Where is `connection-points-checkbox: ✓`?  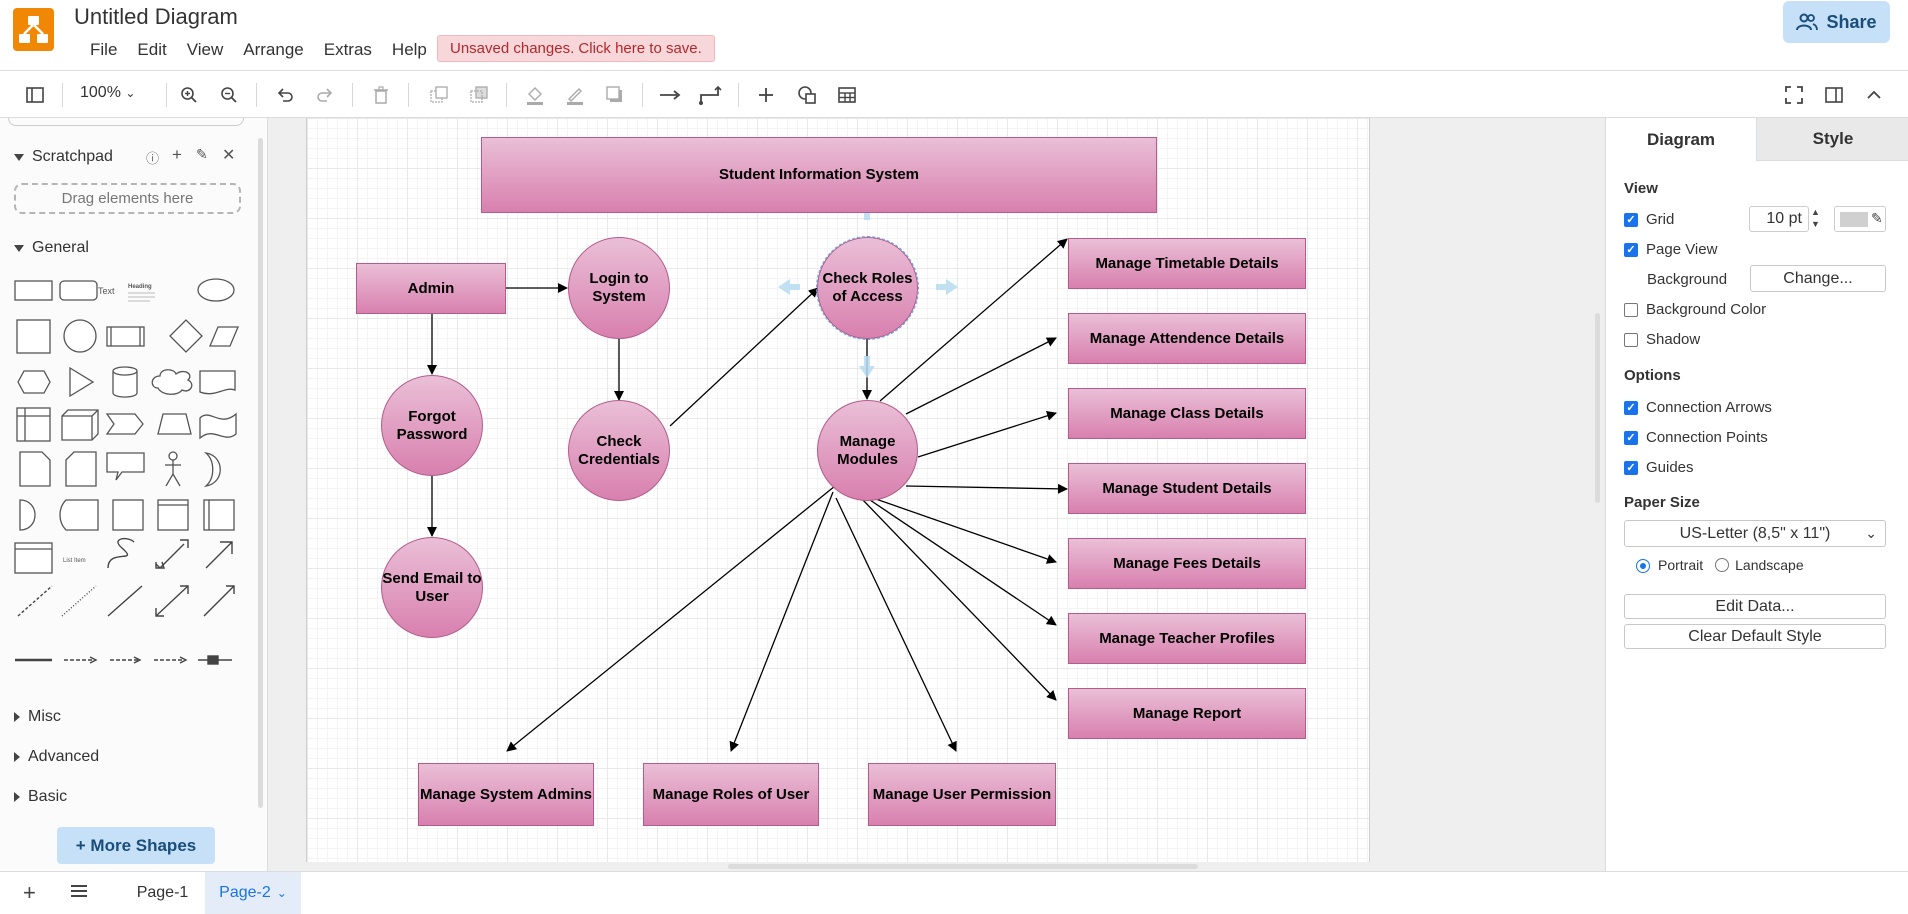 connection-points-checkbox: ✓ is located at coordinates (1631, 437).